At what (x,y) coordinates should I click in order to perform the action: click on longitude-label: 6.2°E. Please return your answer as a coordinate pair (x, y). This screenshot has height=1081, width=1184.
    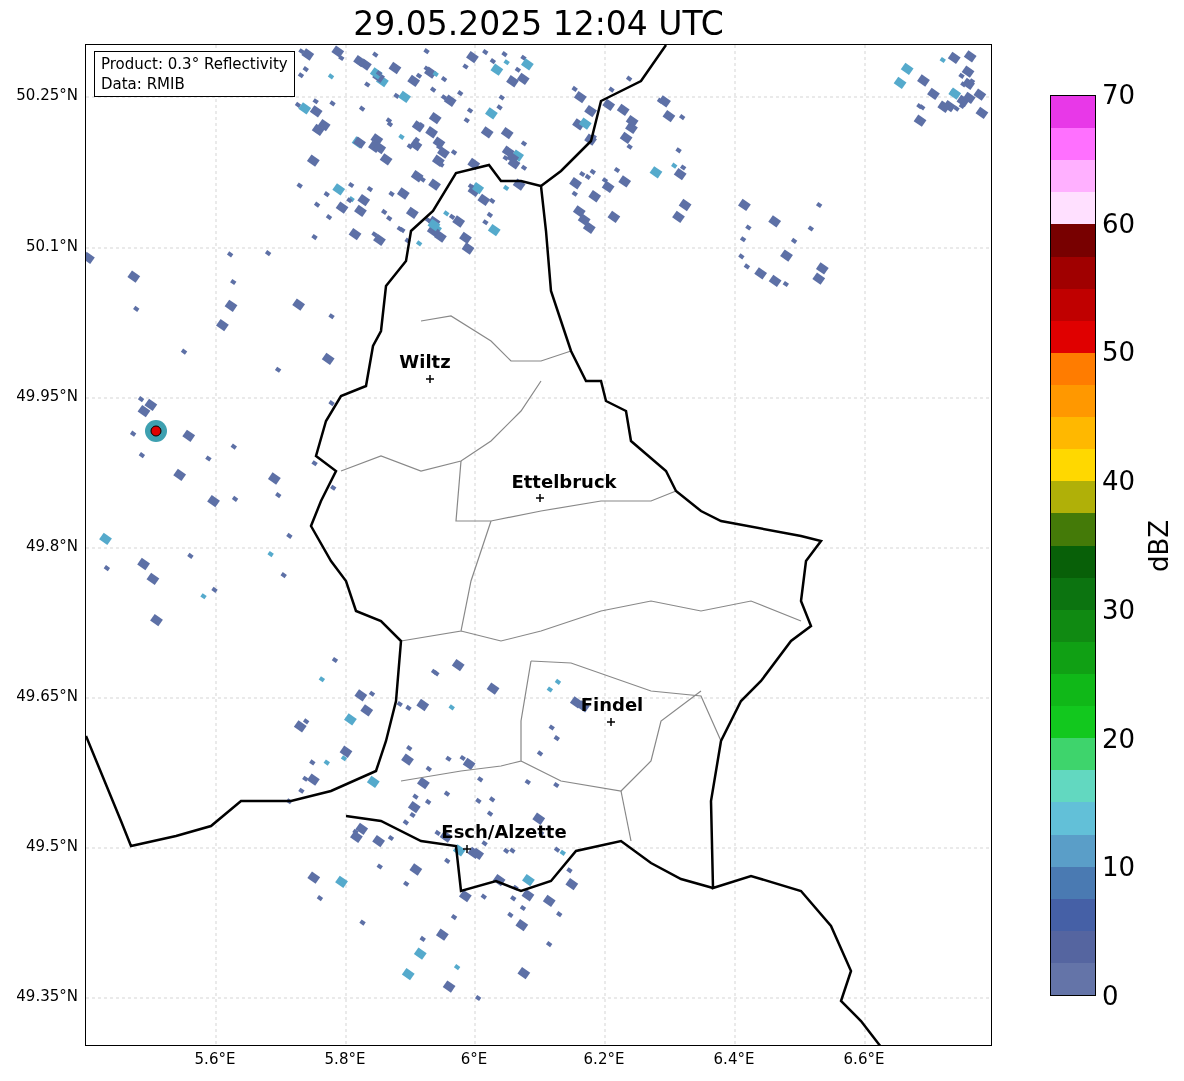
    Looking at the image, I should click on (604, 1059).